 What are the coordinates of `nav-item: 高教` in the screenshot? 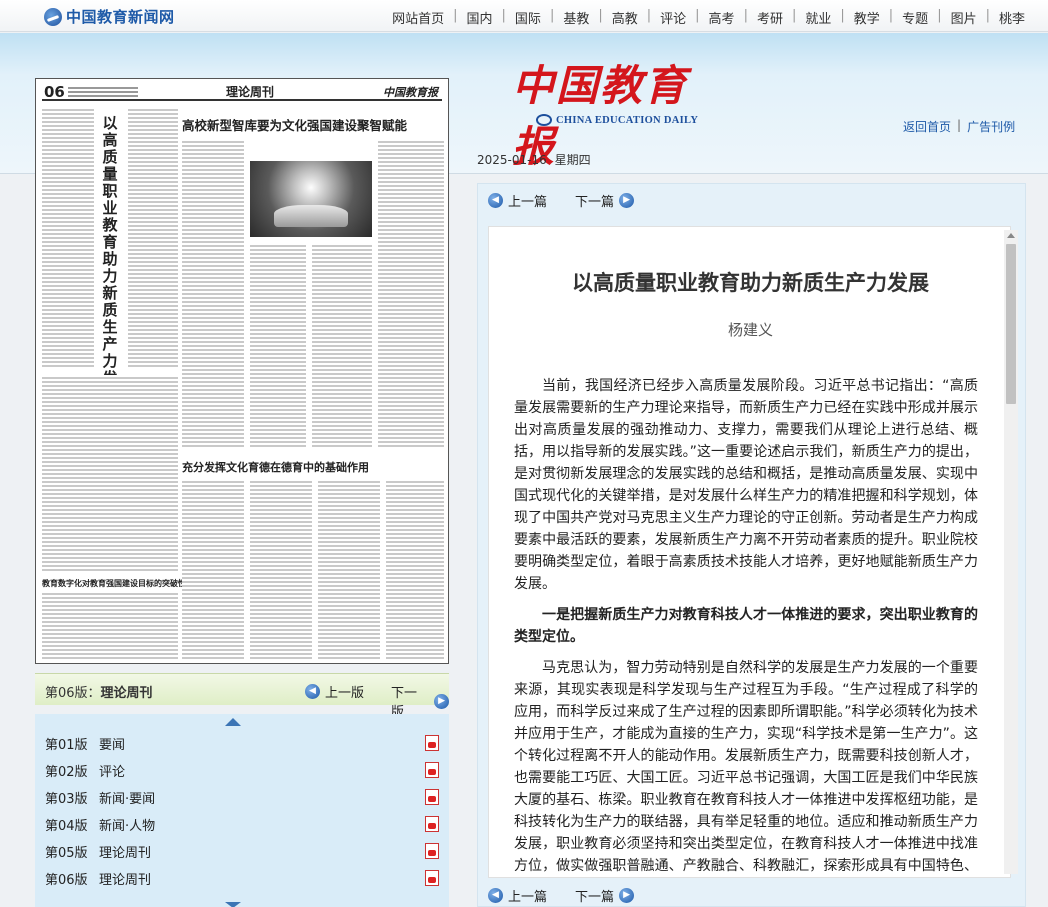 It's located at (625, 17).